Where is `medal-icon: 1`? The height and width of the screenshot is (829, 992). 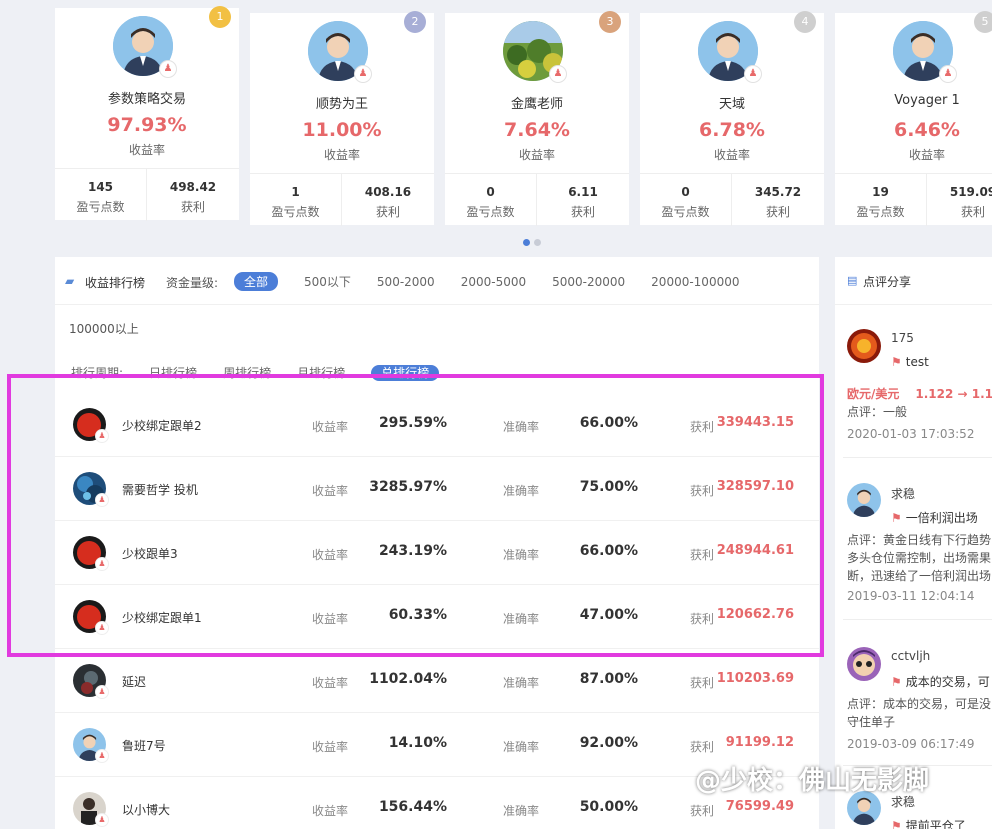 medal-icon: 1 is located at coordinates (220, 17).